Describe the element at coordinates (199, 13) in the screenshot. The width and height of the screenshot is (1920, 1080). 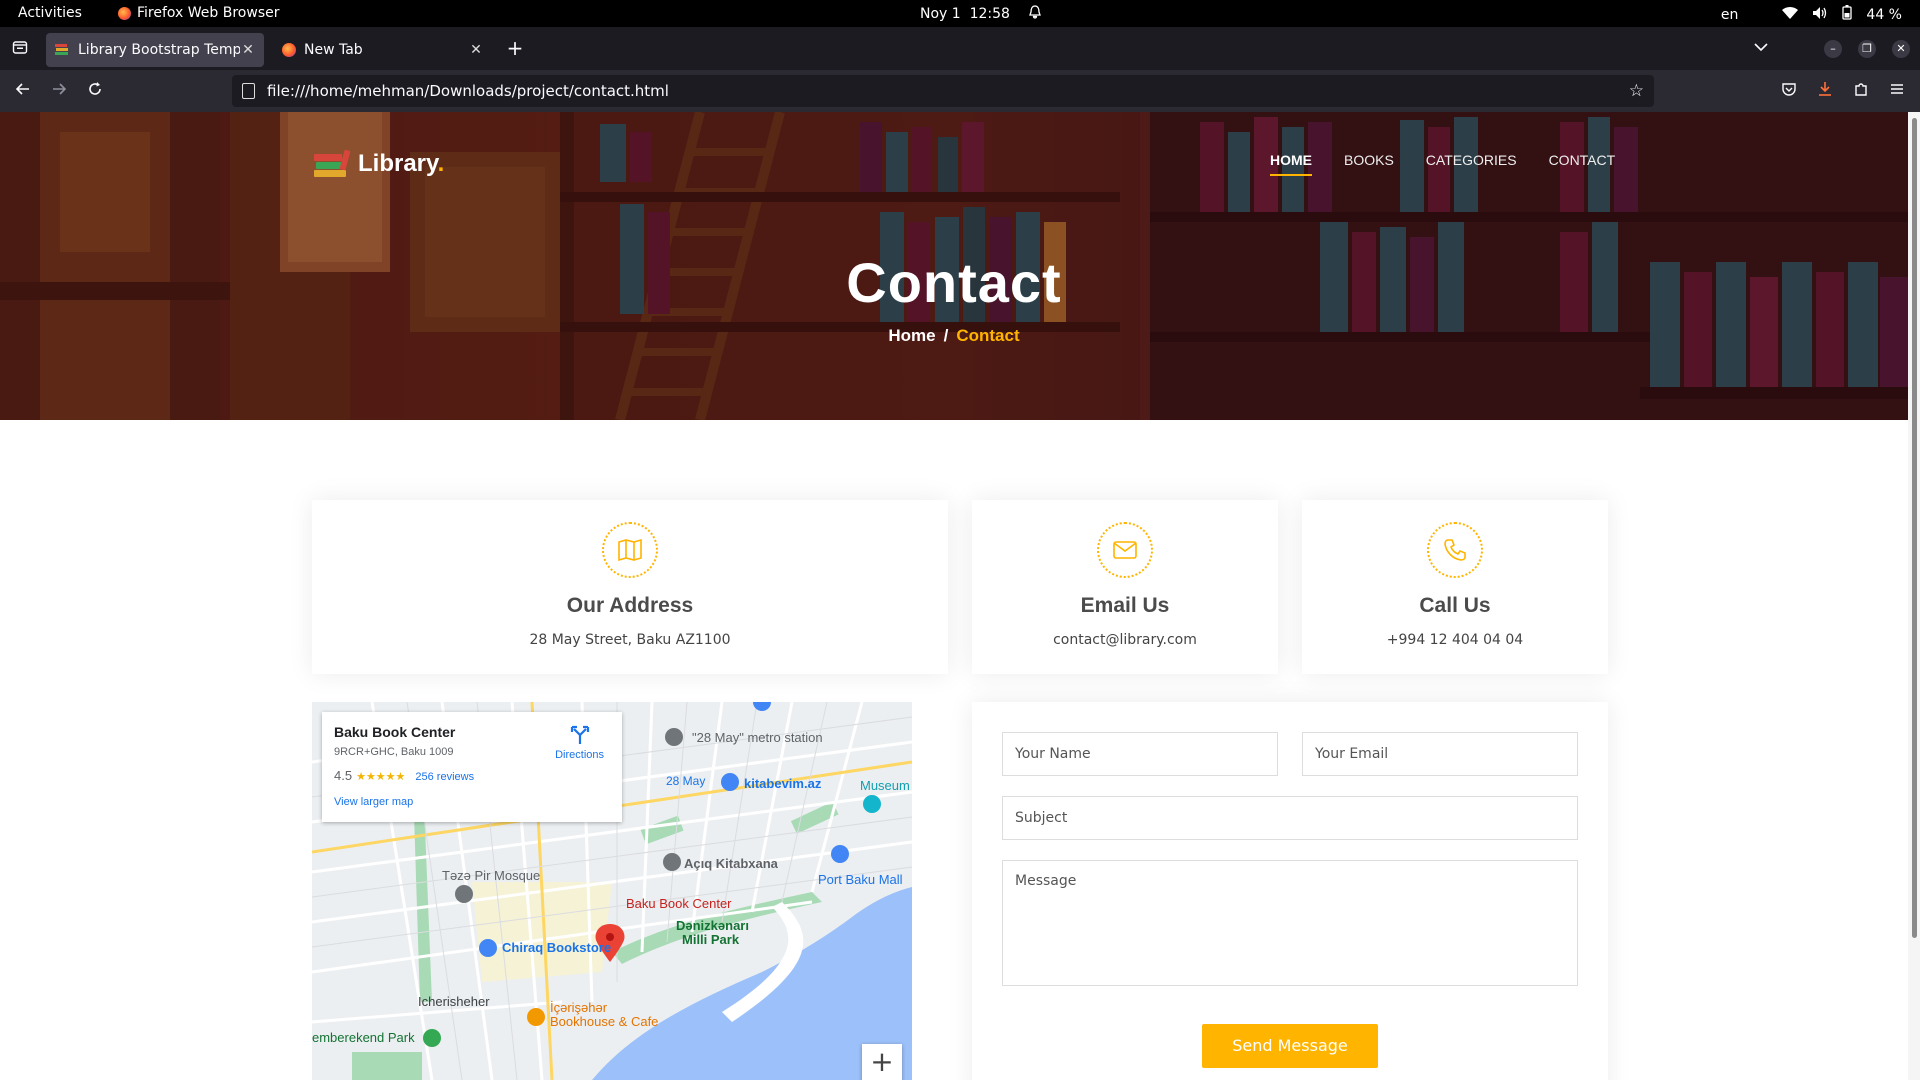
I see `app-menu: Firefox Web Browser` at that location.